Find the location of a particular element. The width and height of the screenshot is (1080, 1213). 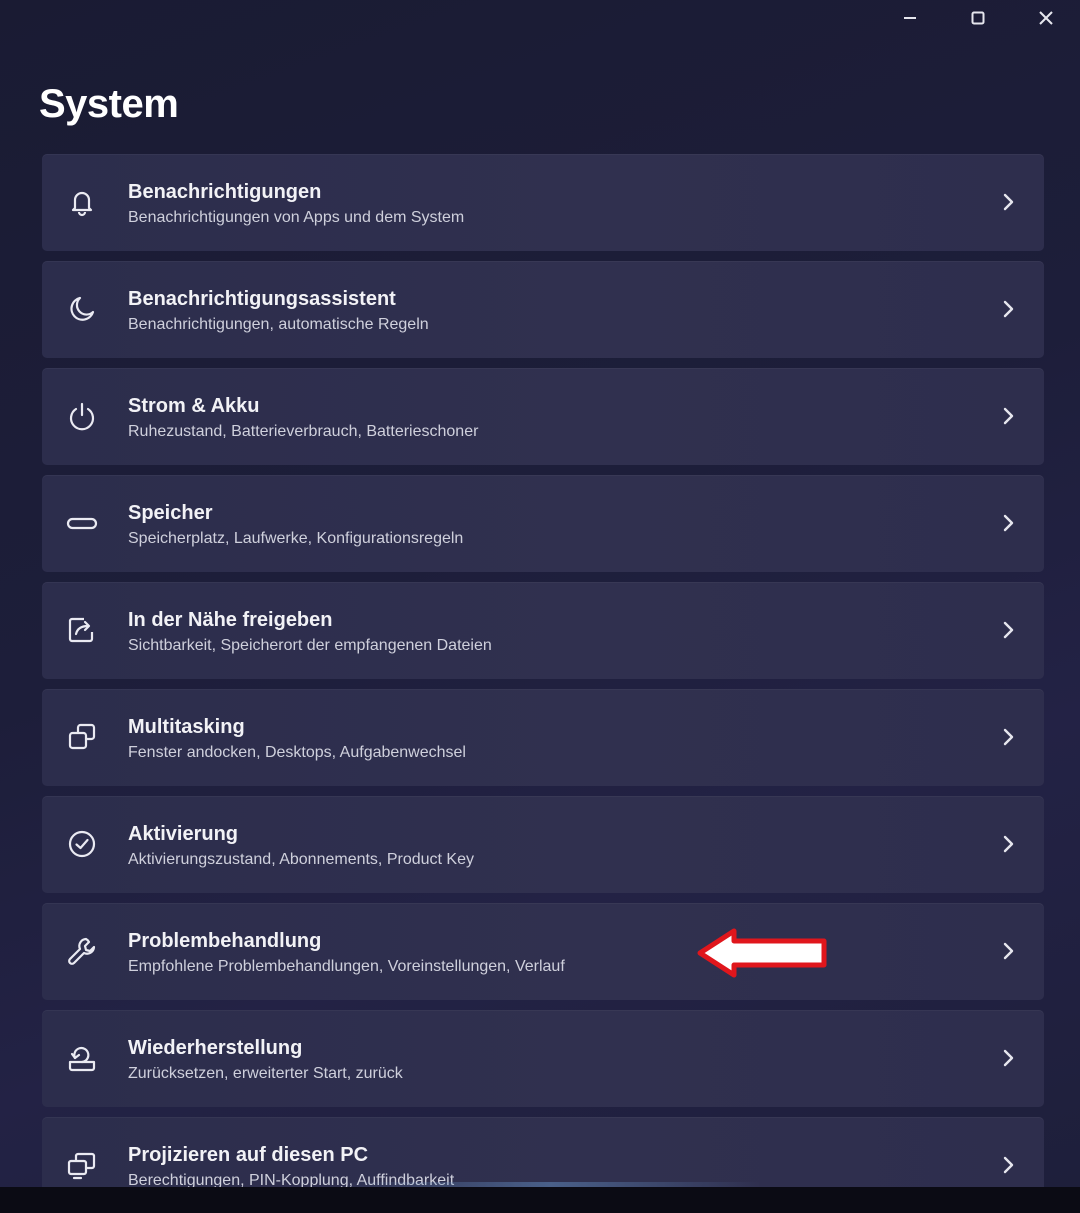

project-icon is located at coordinates (81, 1166).